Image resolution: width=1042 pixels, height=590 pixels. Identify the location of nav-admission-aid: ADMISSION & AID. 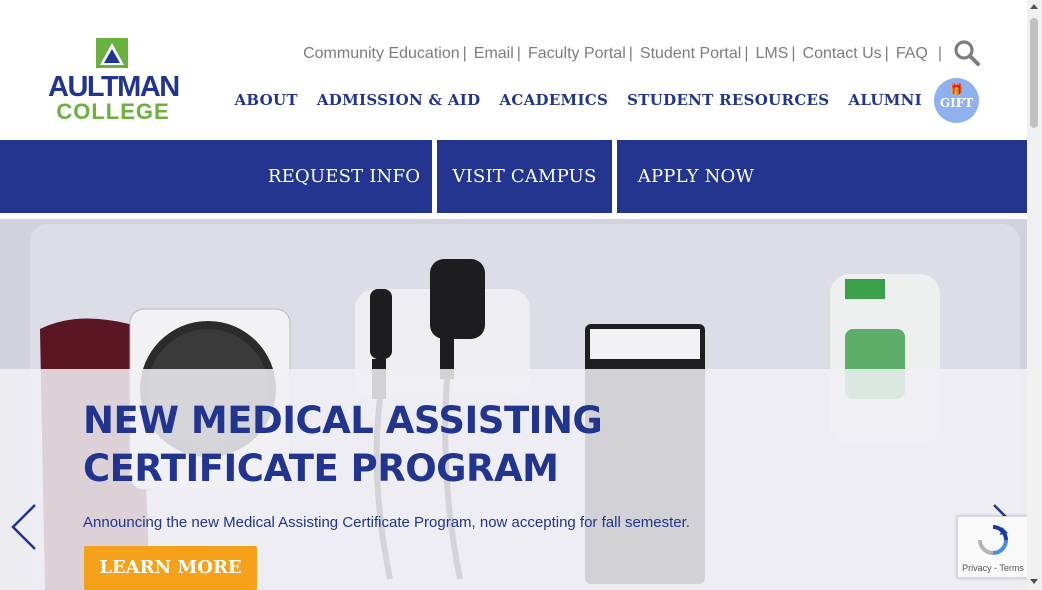
(399, 100).